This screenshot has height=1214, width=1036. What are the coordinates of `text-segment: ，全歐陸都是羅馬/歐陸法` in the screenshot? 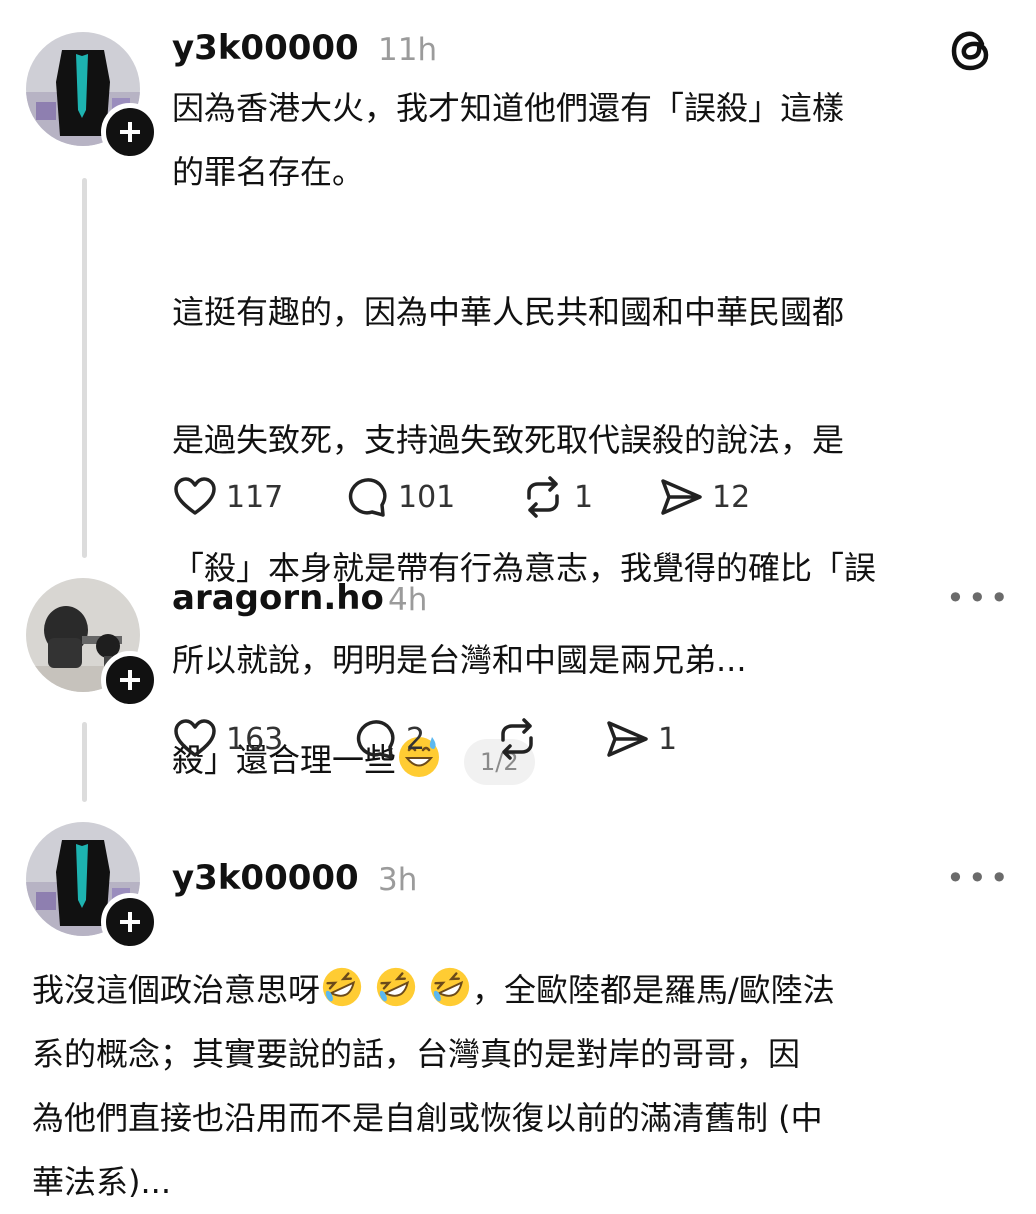 It's located at (653, 990).